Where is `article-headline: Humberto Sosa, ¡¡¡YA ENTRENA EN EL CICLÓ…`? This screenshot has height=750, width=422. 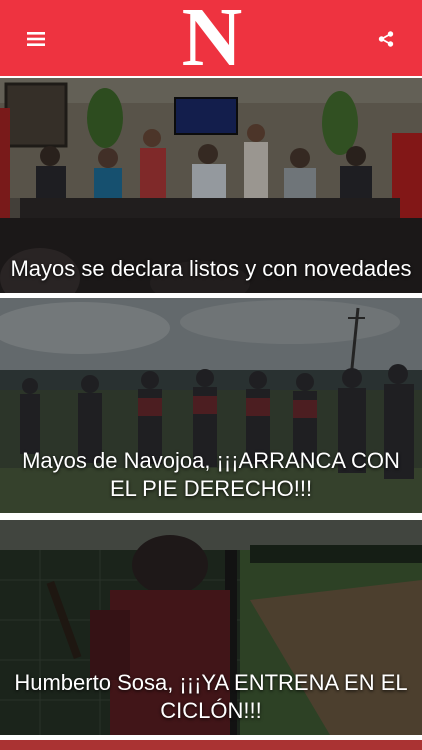 article-headline: Humberto Sosa, ¡¡¡YA ENTRENA EN EL CICLÓ… is located at coordinates (211, 697).